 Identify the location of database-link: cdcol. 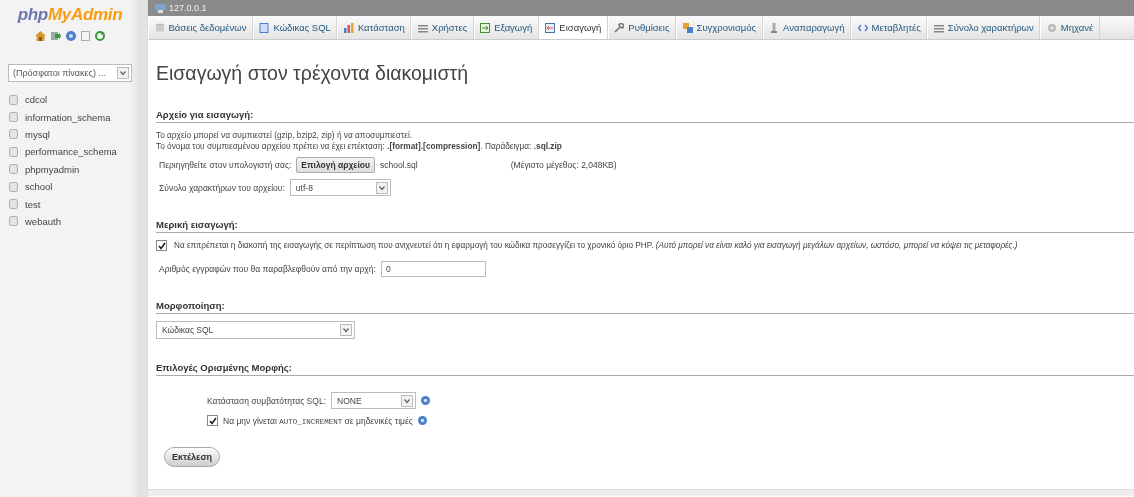
(36, 100).